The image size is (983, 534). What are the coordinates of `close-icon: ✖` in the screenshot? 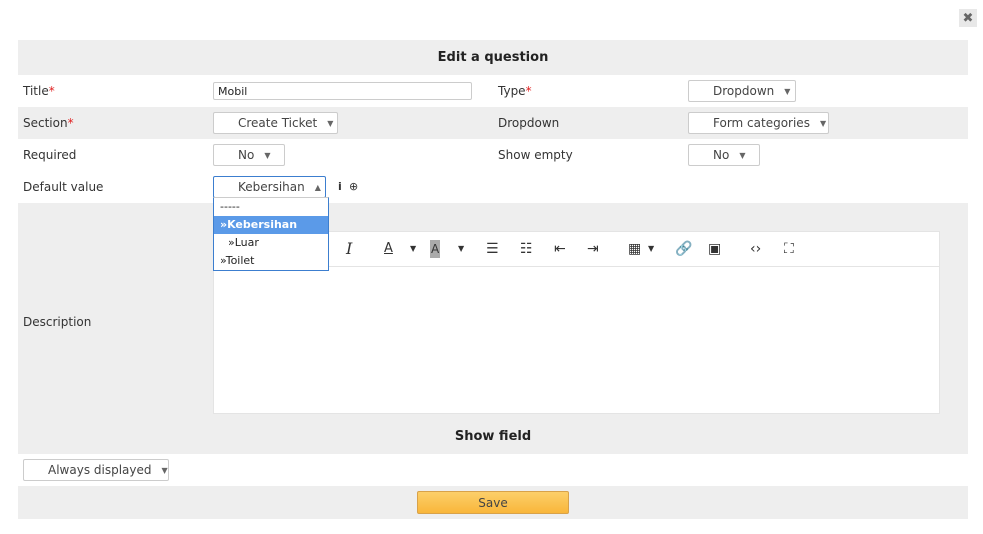 It's located at (968, 18).